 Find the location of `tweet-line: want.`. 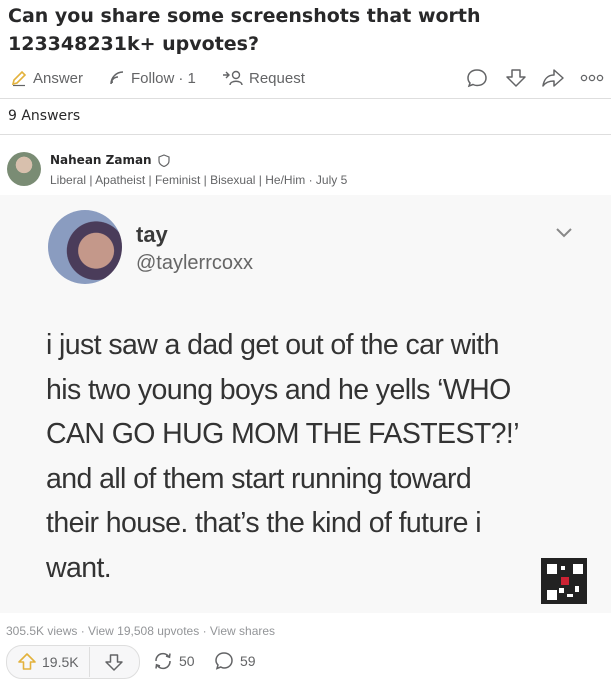

tweet-line: want. is located at coordinates (79, 567).